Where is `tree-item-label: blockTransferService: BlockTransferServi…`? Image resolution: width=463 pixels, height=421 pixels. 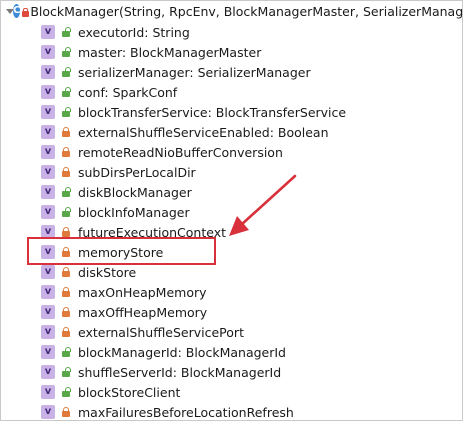
tree-item-label: blockTransferService: BlockTransferServi… is located at coordinates (212, 112).